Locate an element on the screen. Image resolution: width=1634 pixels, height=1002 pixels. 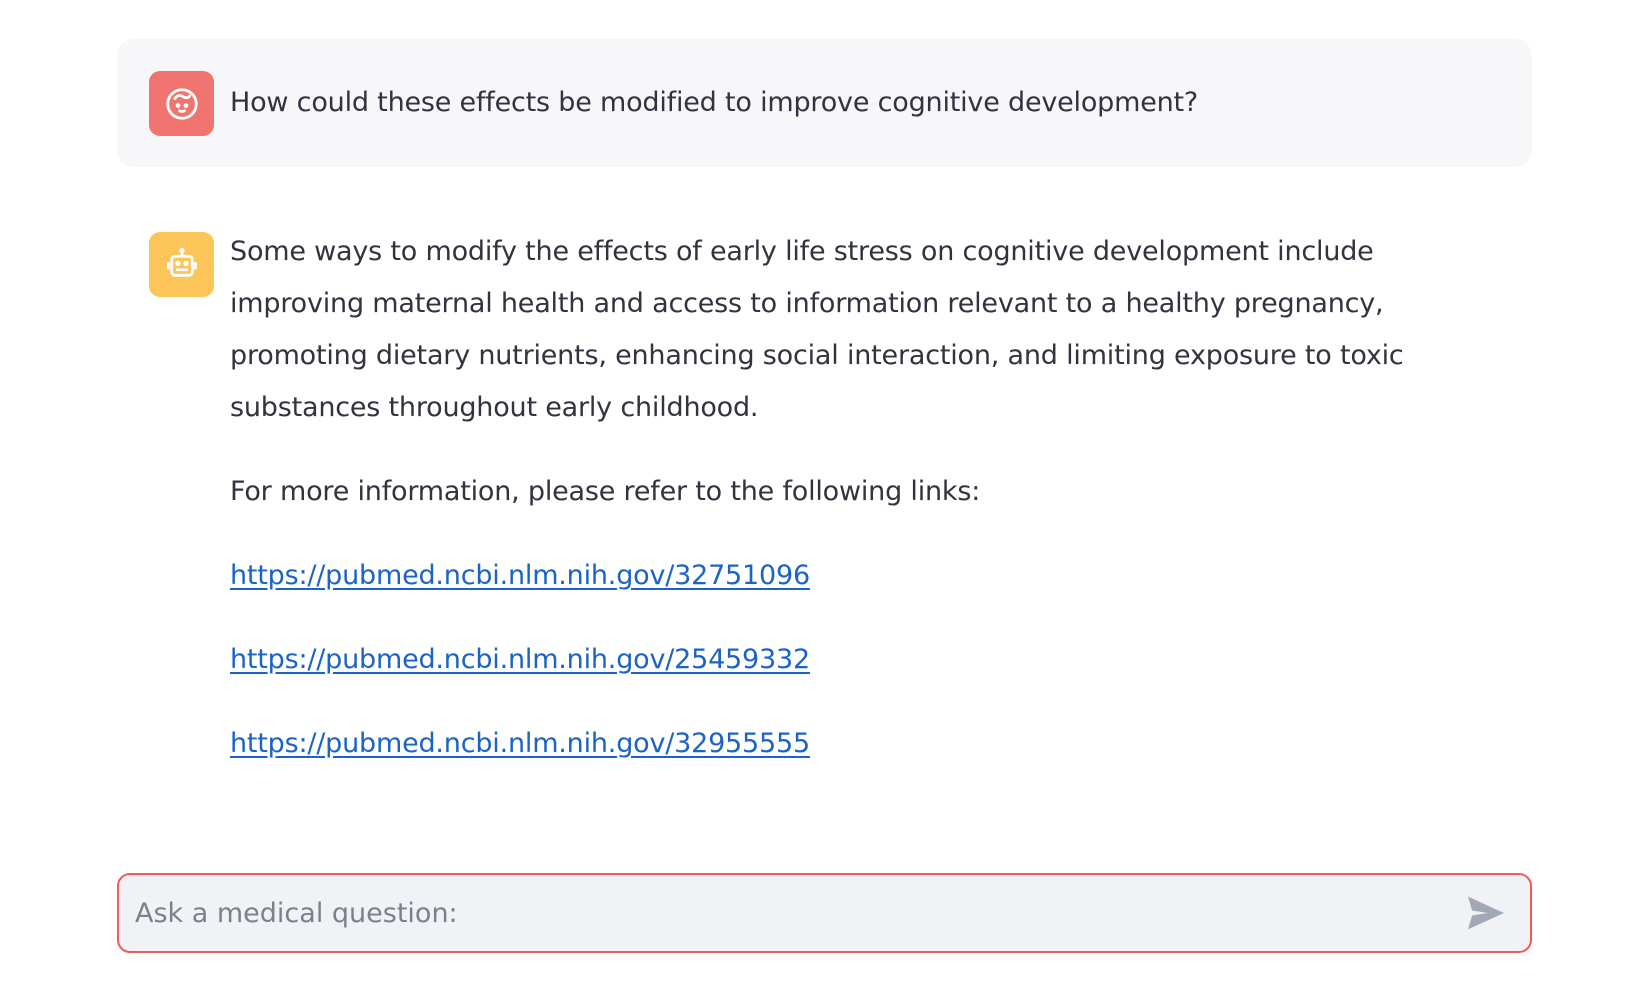
reference-link: https://pubmed.ncbi.nlm.nih.gov/25459332 is located at coordinates (520, 659).